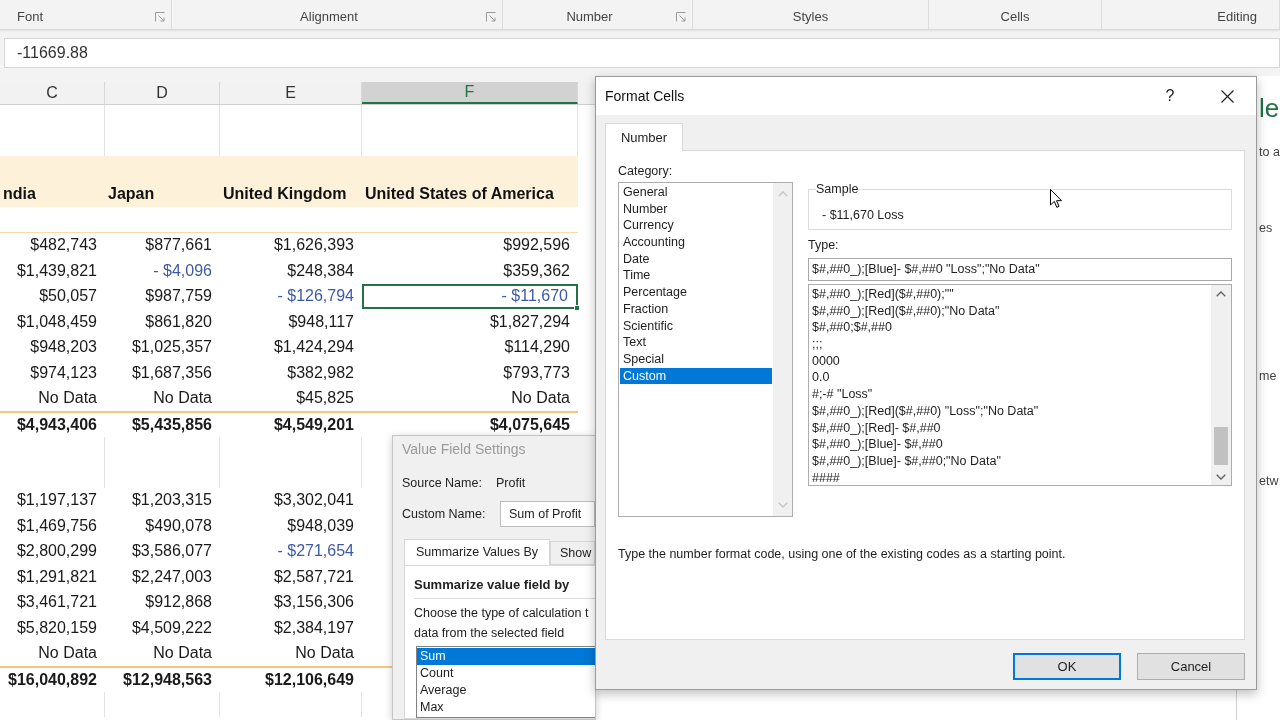 The height and width of the screenshot is (720, 1280). I want to click on ribbon-group-label: Styles, so click(810, 16).